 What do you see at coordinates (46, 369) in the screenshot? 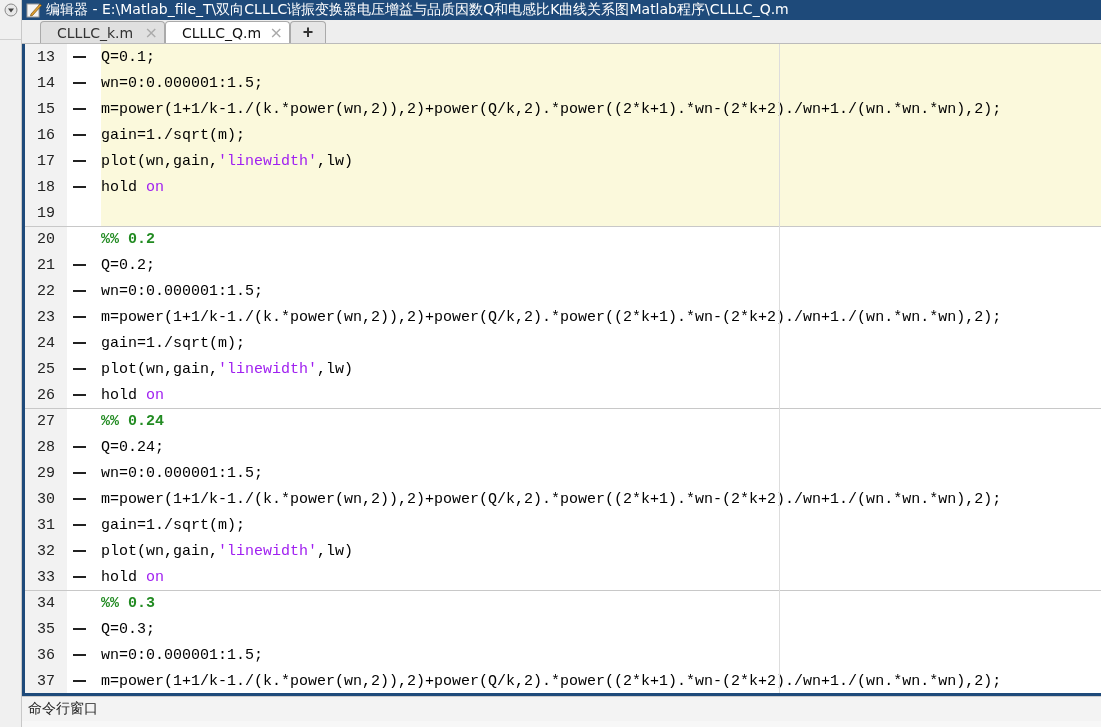
I see `line-number: 25` at bounding box center [46, 369].